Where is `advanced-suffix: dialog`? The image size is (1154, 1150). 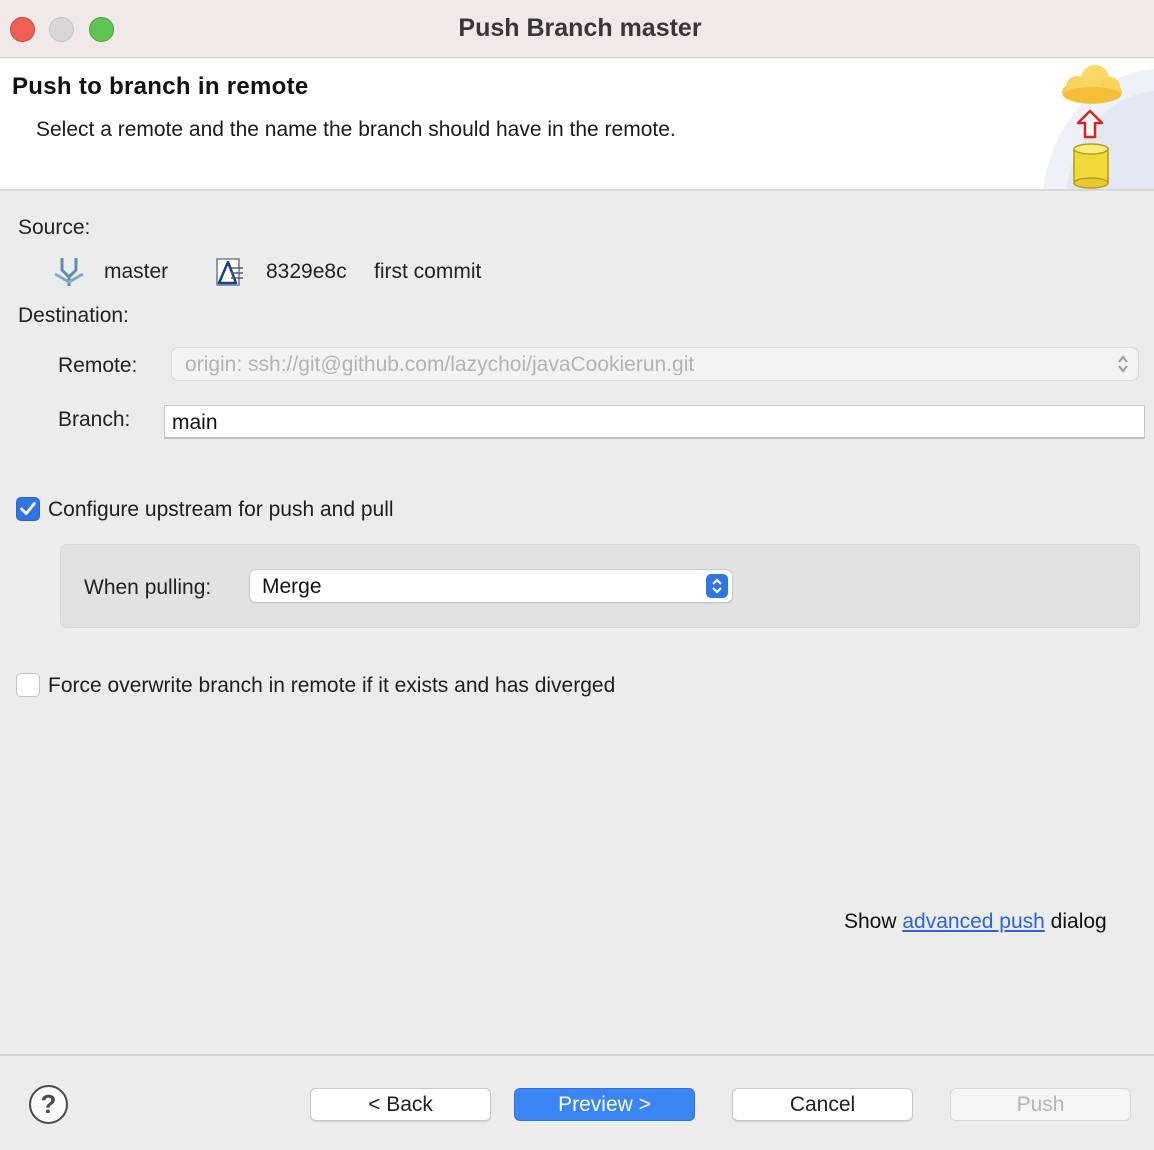
advanced-suffix: dialog is located at coordinates (1078, 921).